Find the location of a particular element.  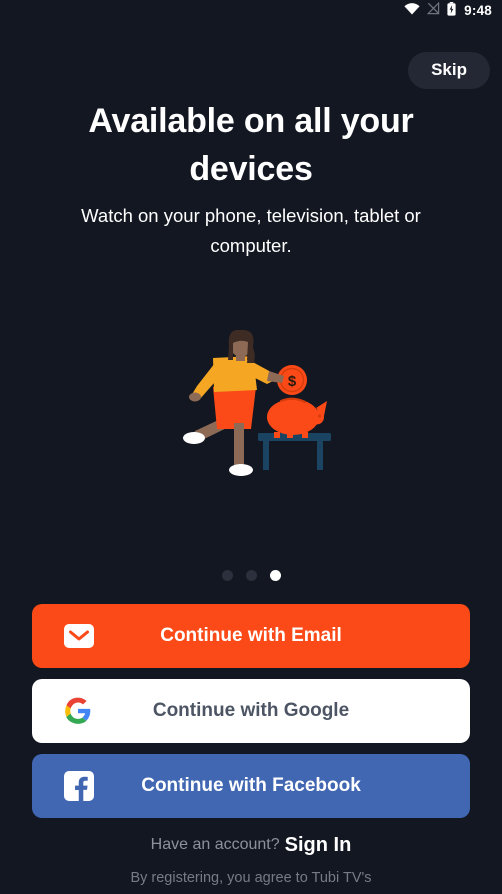

continue-with-facebook-label: Continue with Facebook is located at coordinates (251, 786).